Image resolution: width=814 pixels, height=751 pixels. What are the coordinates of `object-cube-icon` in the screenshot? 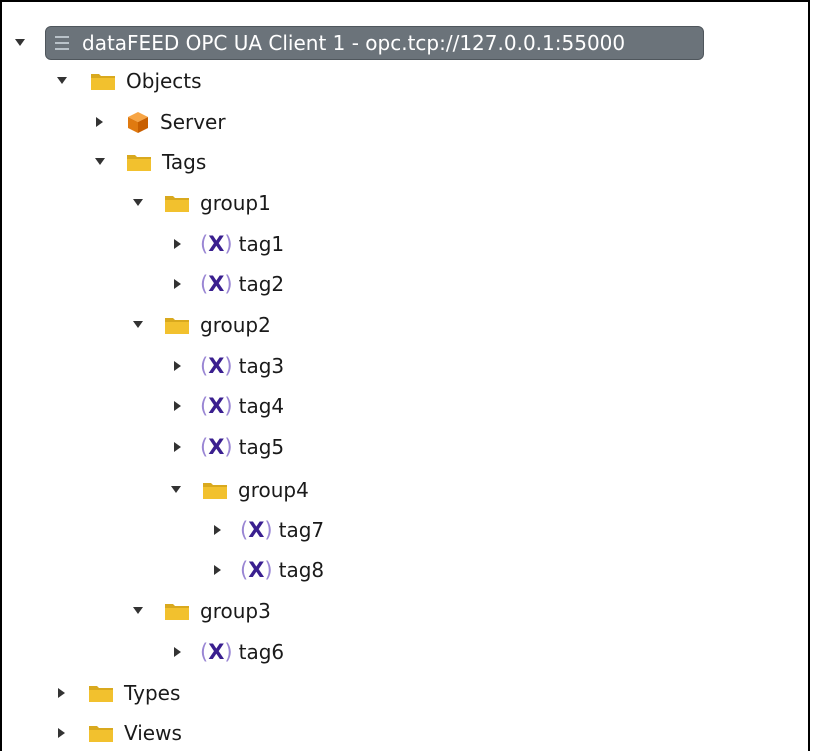 It's located at (138, 122).